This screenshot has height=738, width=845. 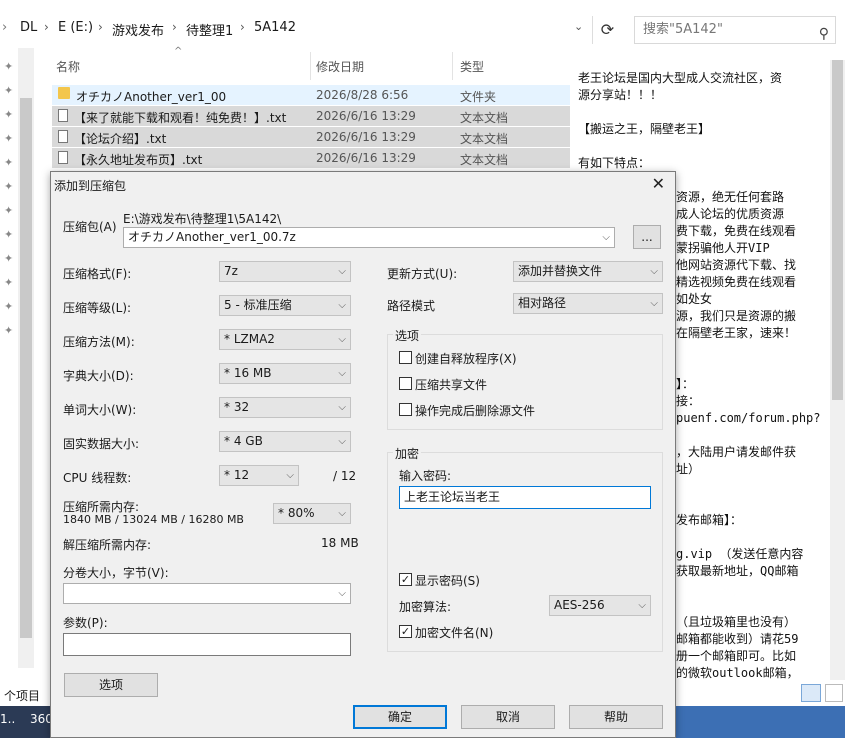 What do you see at coordinates (405, 631) in the screenshot?
I see `encrypt-names-checkbox: ✓` at bounding box center [405, 631].